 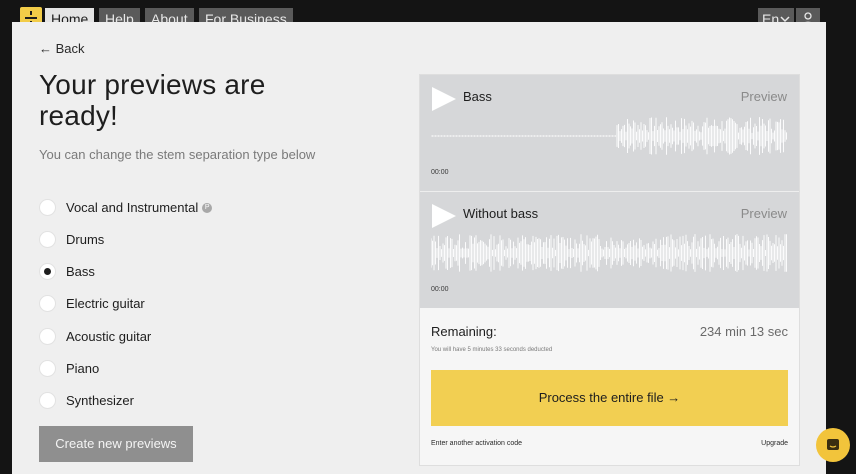 I want to click on remaining-label: Remaining:, so click(x=464, y=331).